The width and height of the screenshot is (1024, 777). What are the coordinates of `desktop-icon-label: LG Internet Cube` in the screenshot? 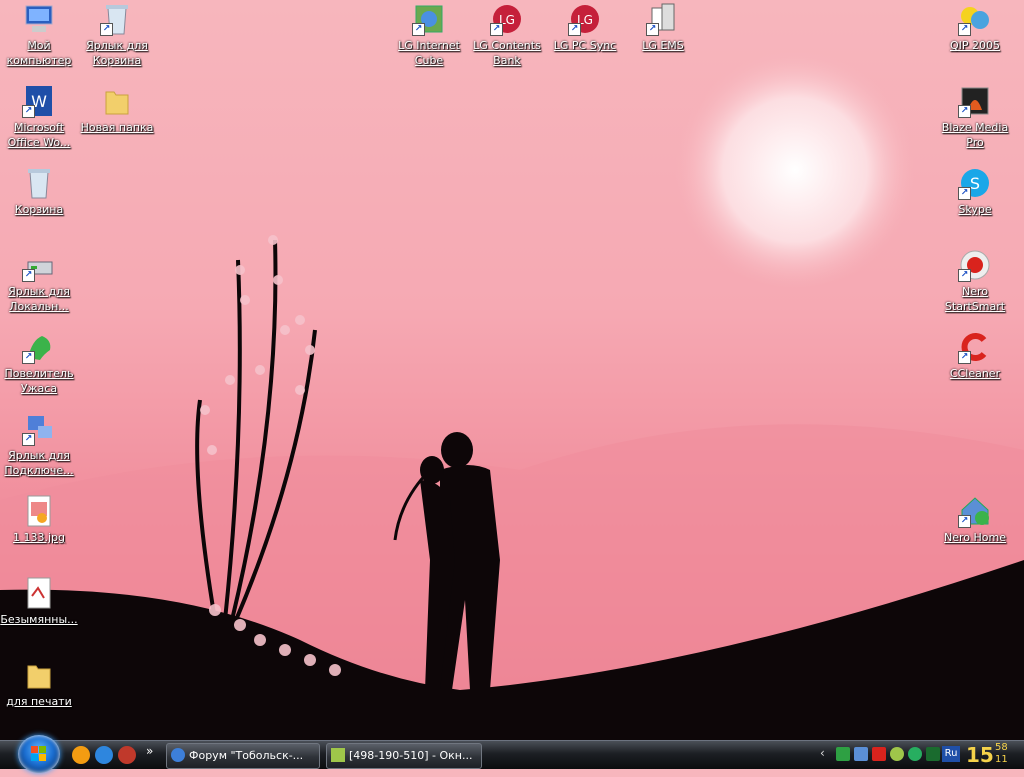 It's located at (429, 53).